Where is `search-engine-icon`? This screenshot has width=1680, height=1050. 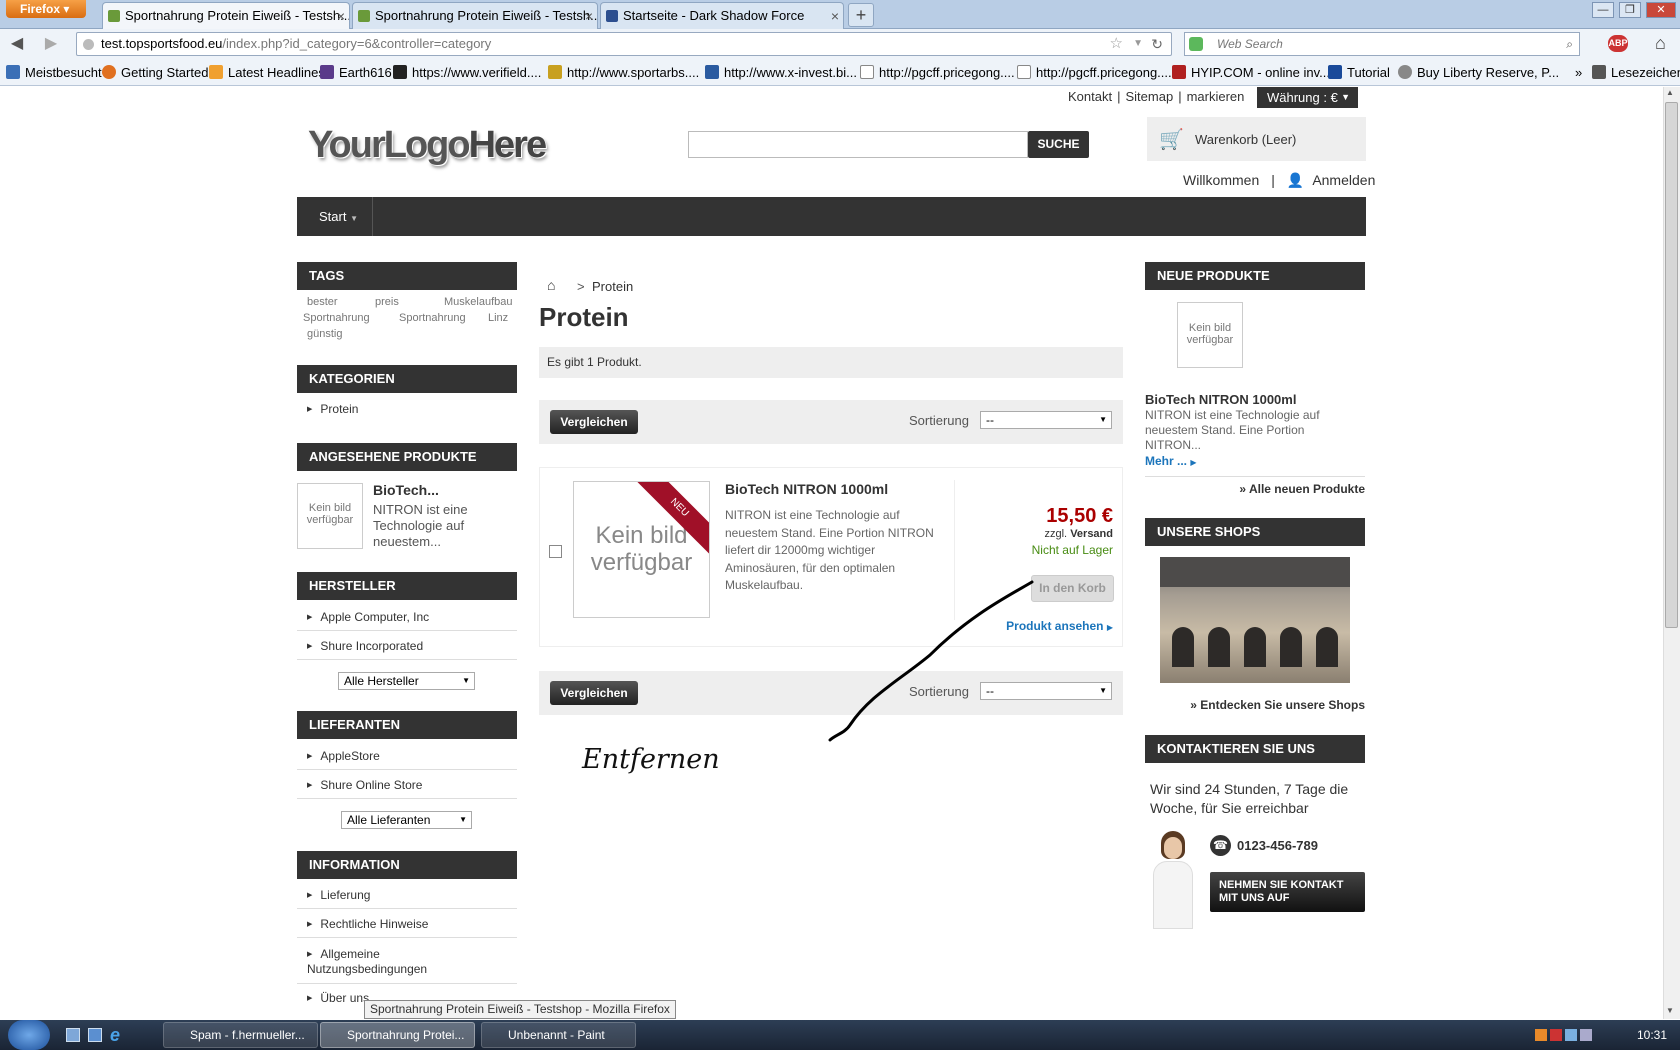 search-engine-icon is located at coordinates (1196, 44).